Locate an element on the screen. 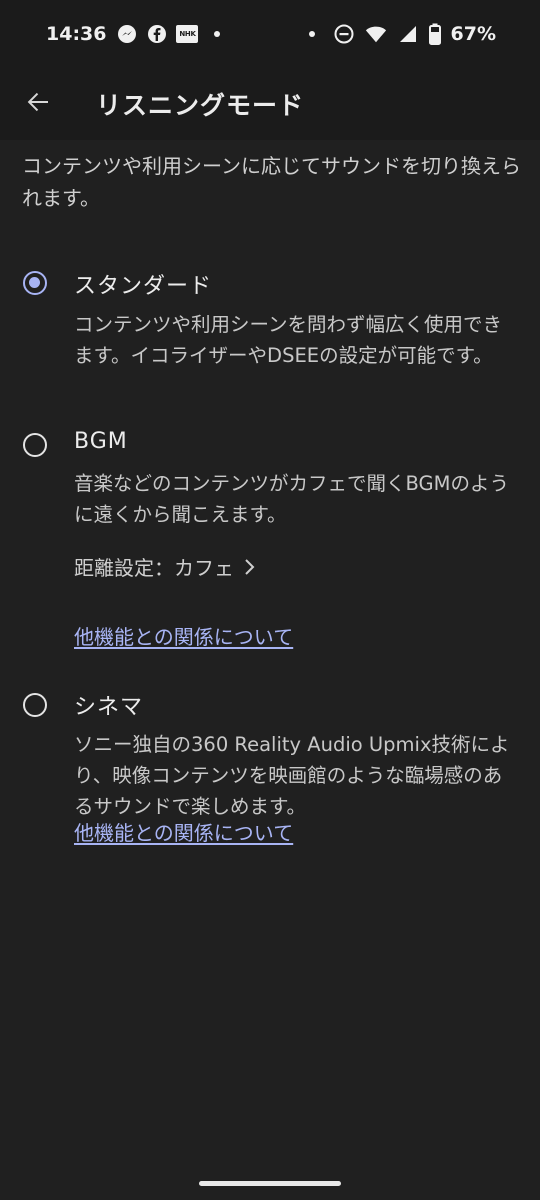 The image size is (540, 1200). notification-dot-icon is located at coordinates (312, 34).